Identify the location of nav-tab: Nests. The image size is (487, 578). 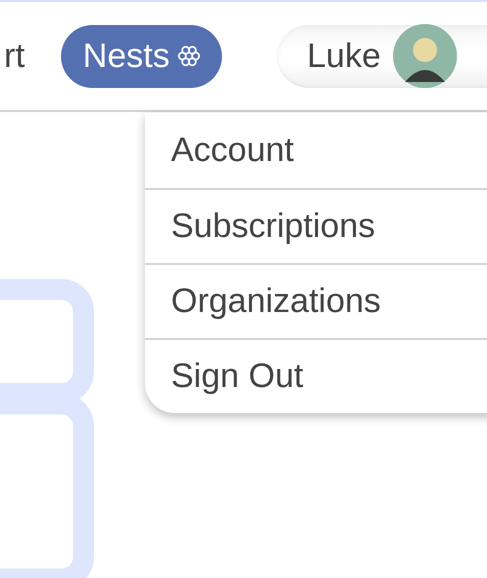
(141, 56).